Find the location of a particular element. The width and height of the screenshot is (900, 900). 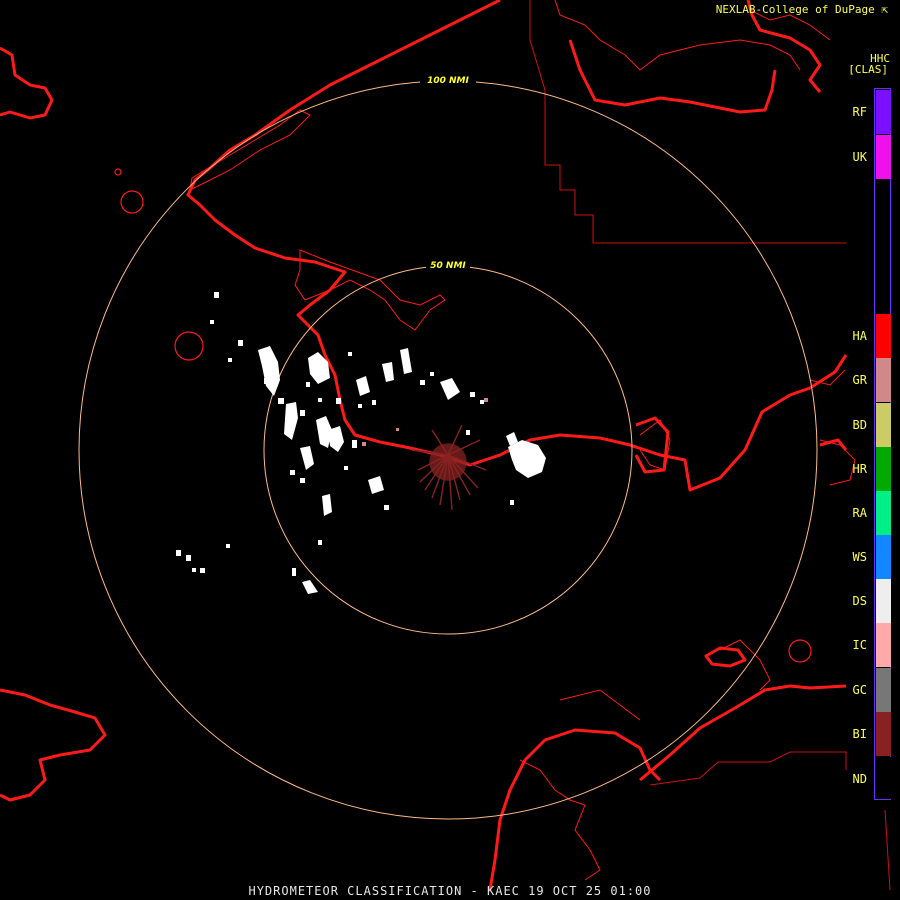

legend-swatch-gr is located at coordinates (883, 380).